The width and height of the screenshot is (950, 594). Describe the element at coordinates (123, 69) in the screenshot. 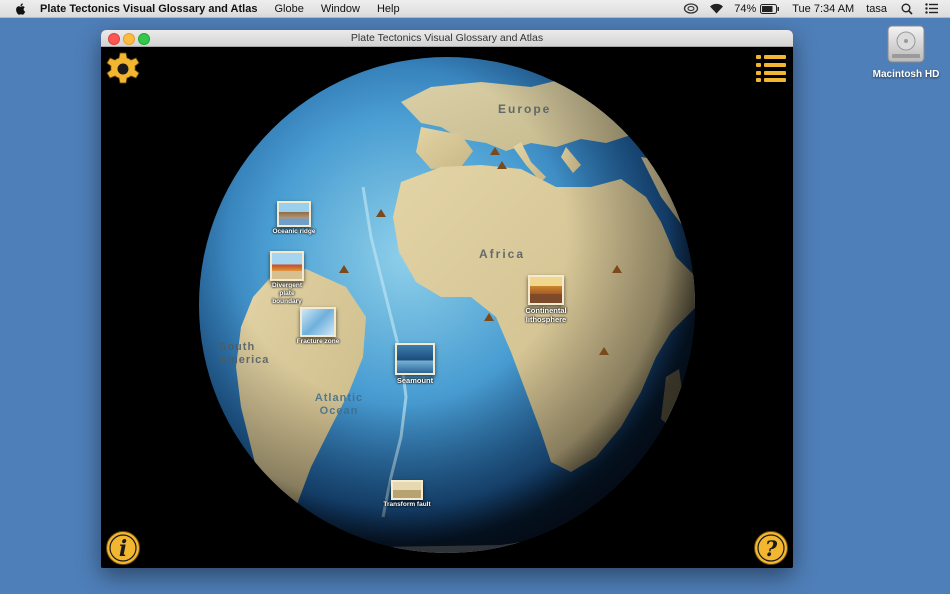

I see `gear-icon` at that location.